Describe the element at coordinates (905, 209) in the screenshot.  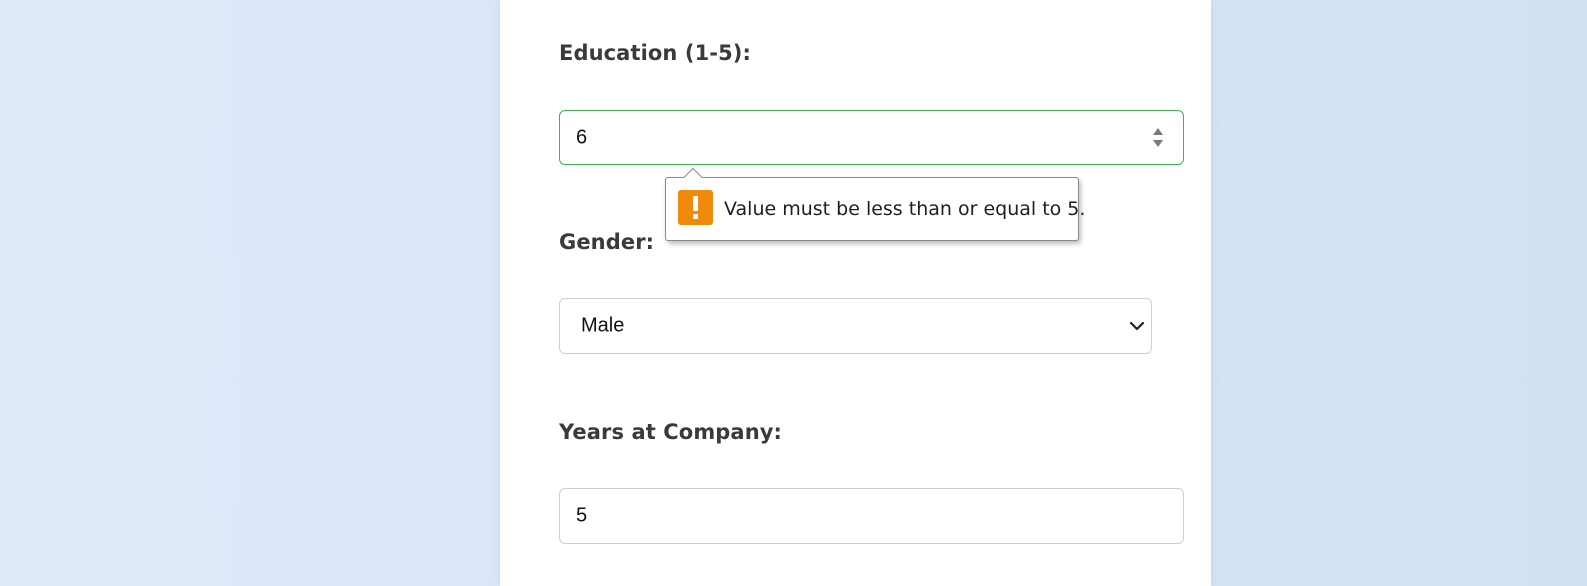
I see `validation-message: Value must be less than or equal to 5.` at that location.